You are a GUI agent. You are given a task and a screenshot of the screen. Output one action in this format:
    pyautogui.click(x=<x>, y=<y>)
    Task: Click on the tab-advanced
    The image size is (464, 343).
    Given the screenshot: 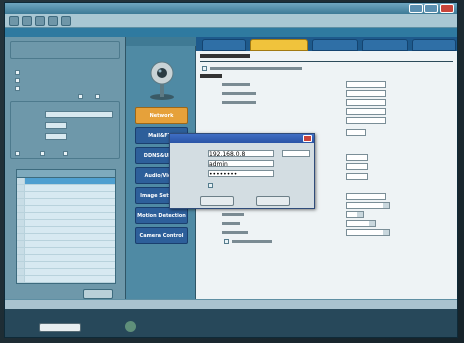 What is the action you would take?
    pyautogui.click(x=279, y=45)
    